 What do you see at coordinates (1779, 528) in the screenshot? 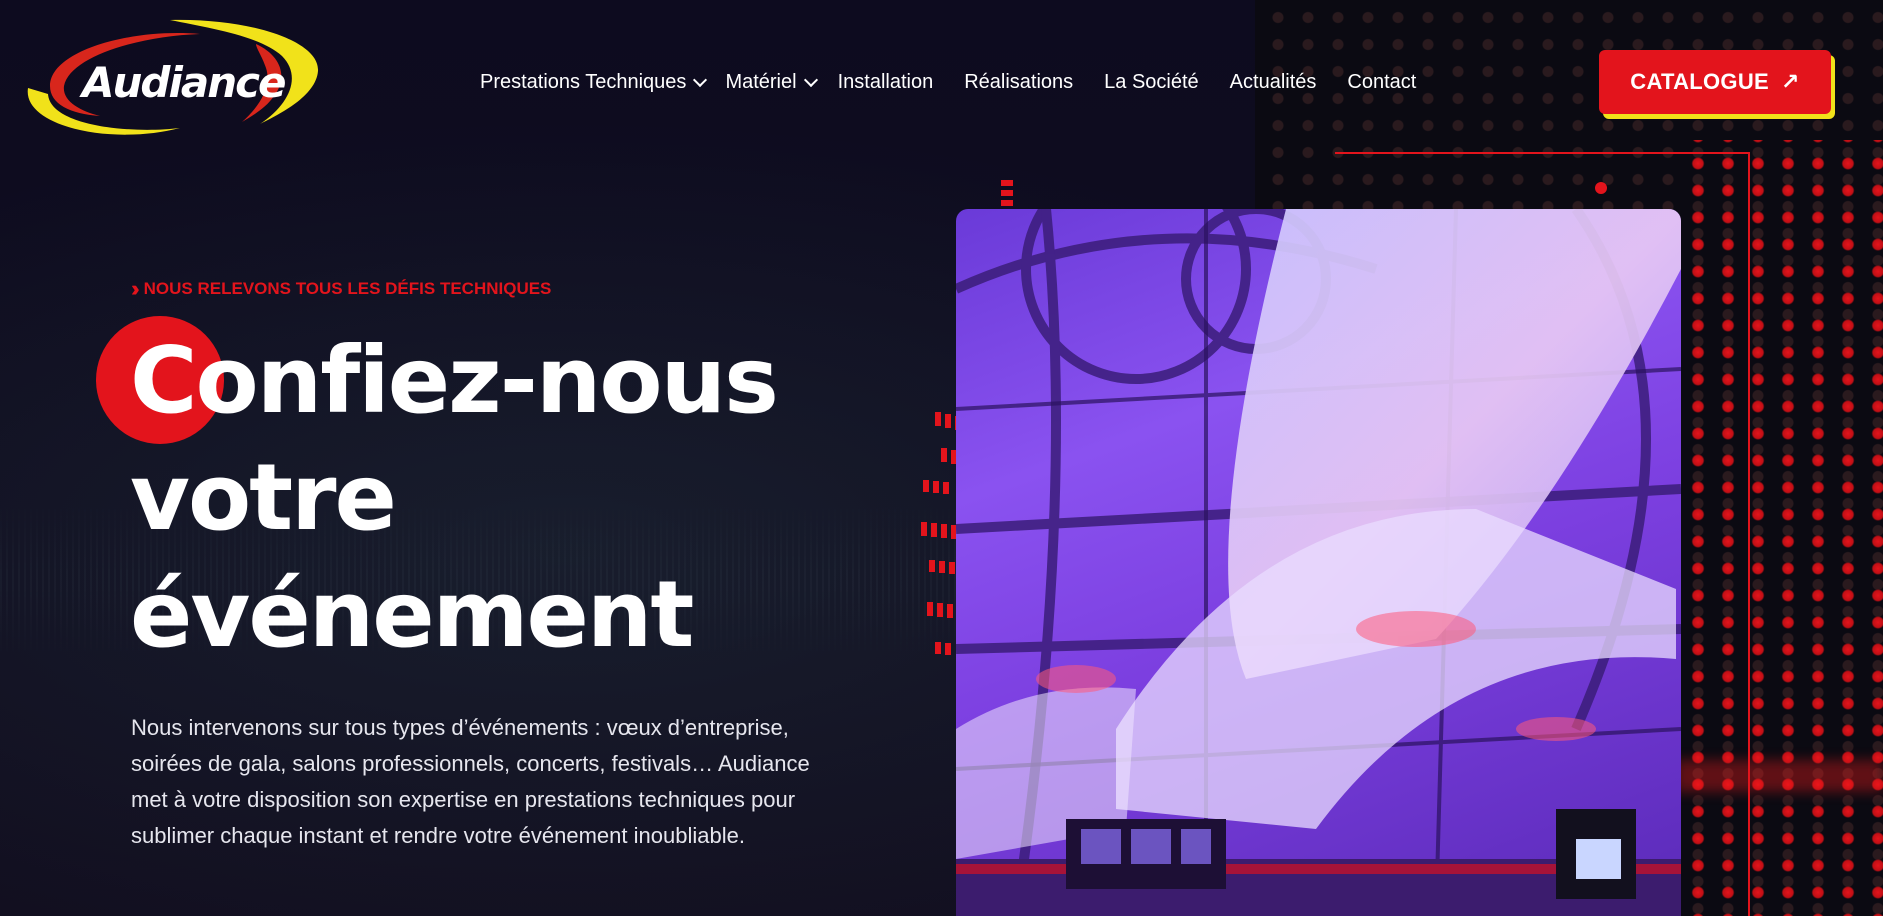
I see `led-panel-red-lights` at bounding box center [1779, 528].